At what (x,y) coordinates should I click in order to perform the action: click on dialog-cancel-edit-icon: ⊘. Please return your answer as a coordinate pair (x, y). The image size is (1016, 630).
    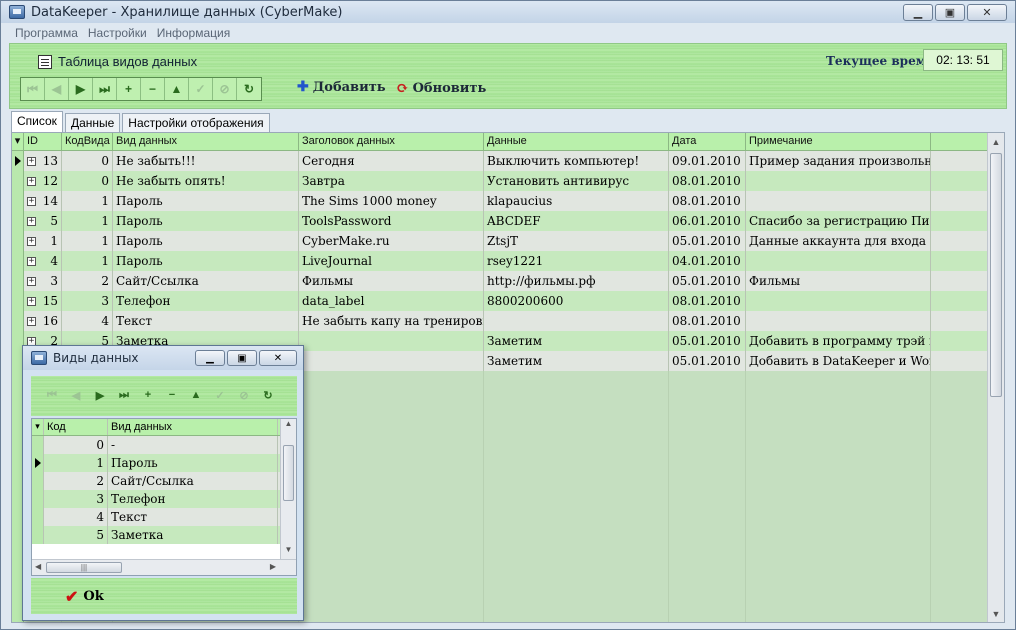
    Looking at the image, I should click on (244, 395).